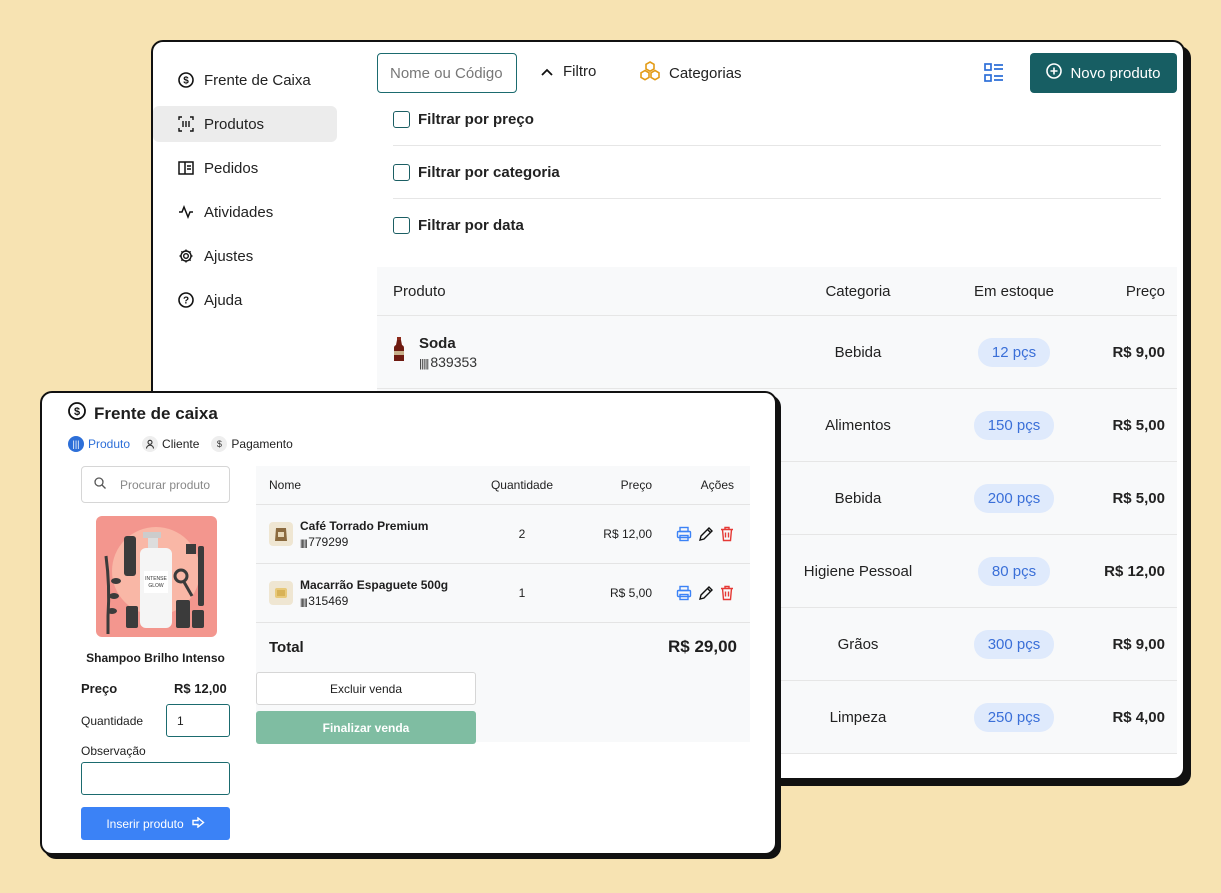 The height and width of the screenshot is (893, 1221). Describe the element at coordinates (239, 212) in the screenshot. I see `sidebar-item-label: Atividades` at that location.